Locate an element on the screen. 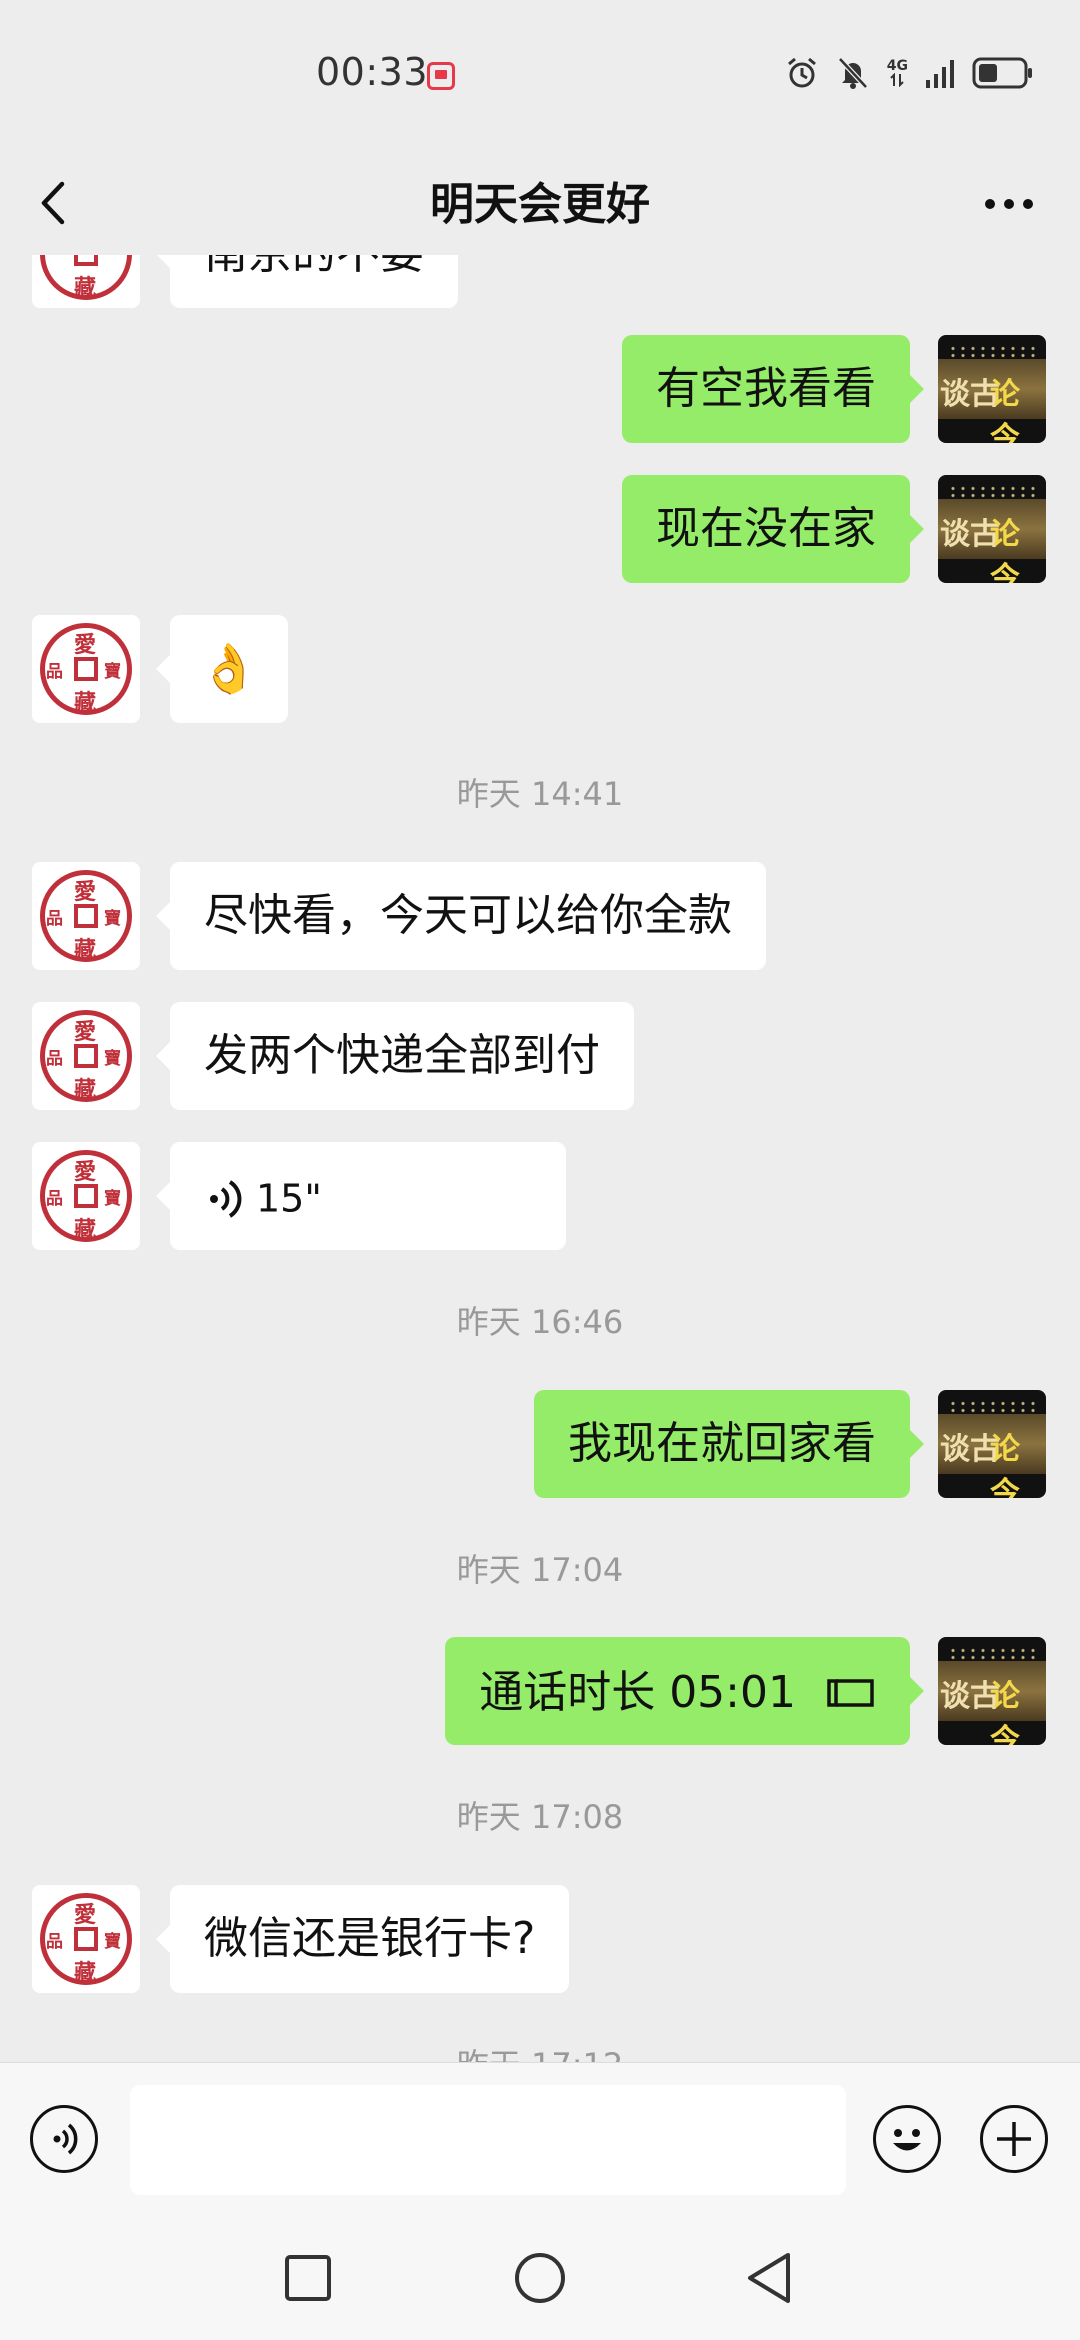 The width and height of the screenshot is (1080, 2340). voice-call-icon is located at coordinates (850, 1693).